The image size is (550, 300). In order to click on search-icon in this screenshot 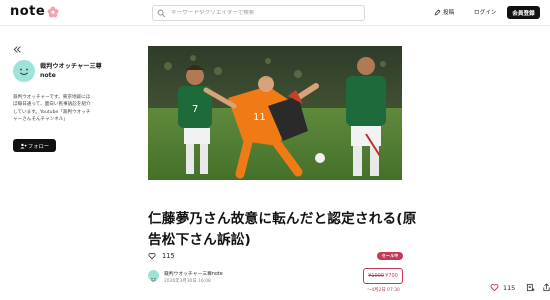, I will do `click(161, 13)`.